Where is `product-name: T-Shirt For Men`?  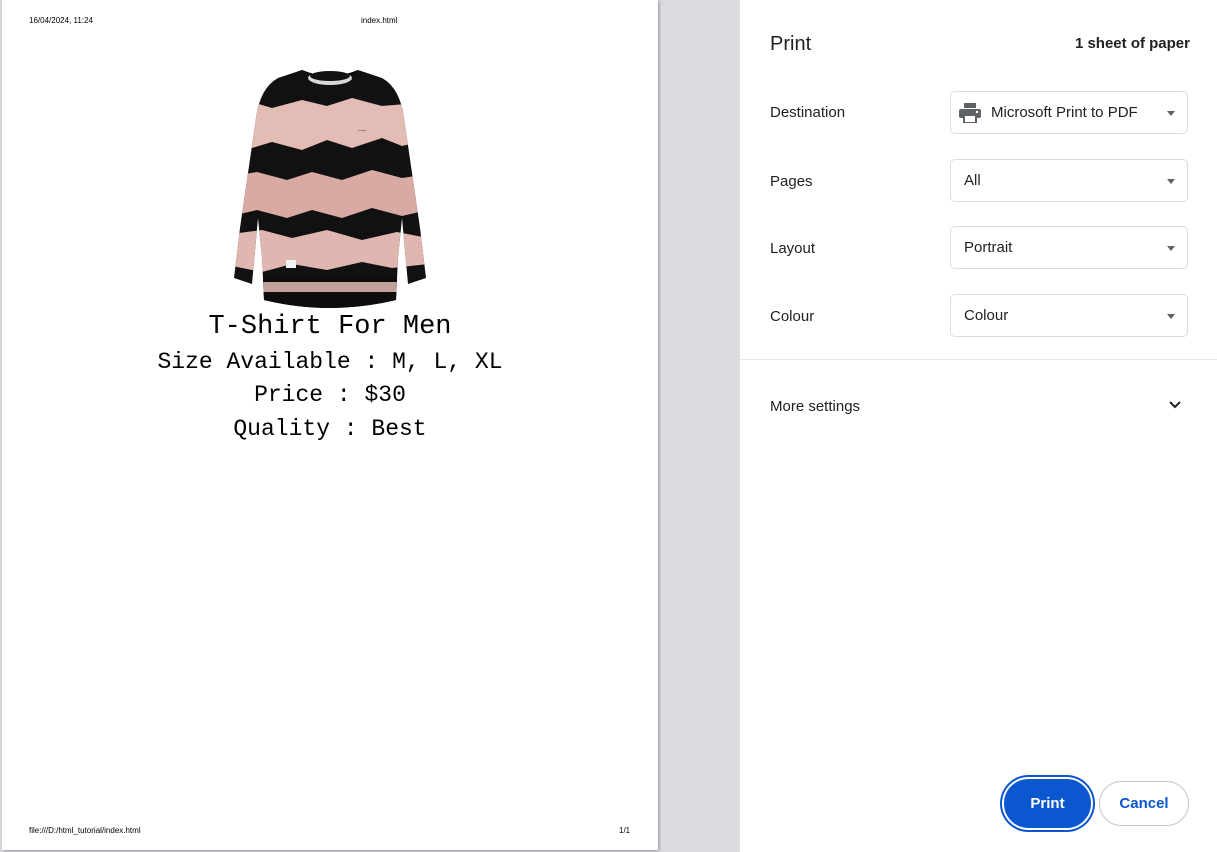
product-name: T-Shirt For Men is located at coordinates (330, 327).